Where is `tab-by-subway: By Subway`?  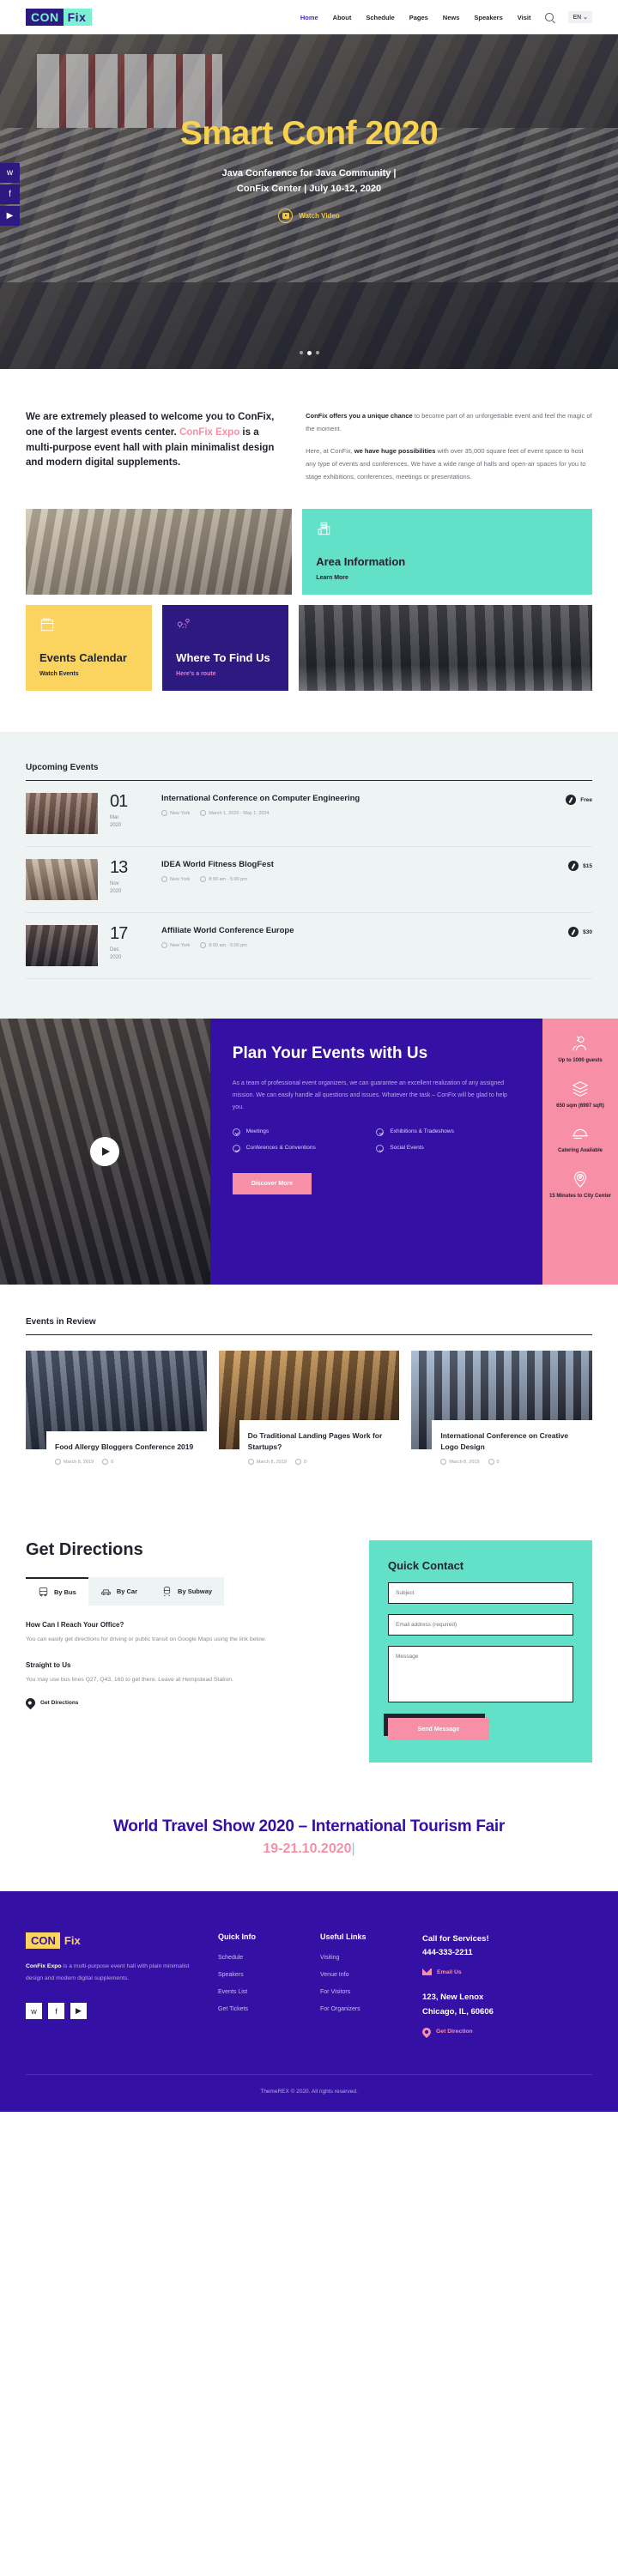
tab-by-subway: By Subway is located at coordinates (187, 1591).